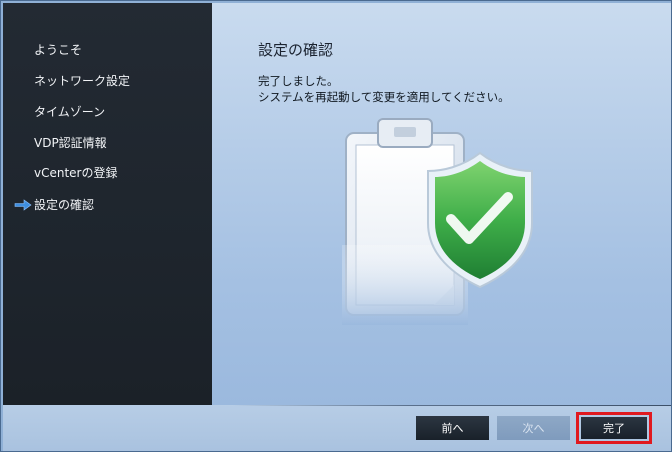 This screenshot has width=672, height=452. What do you see at coordinates (337, 428) in the screenshot?
I see `wizard-footer: 前へ 次へ 完了` at bounding box center [337, 428].